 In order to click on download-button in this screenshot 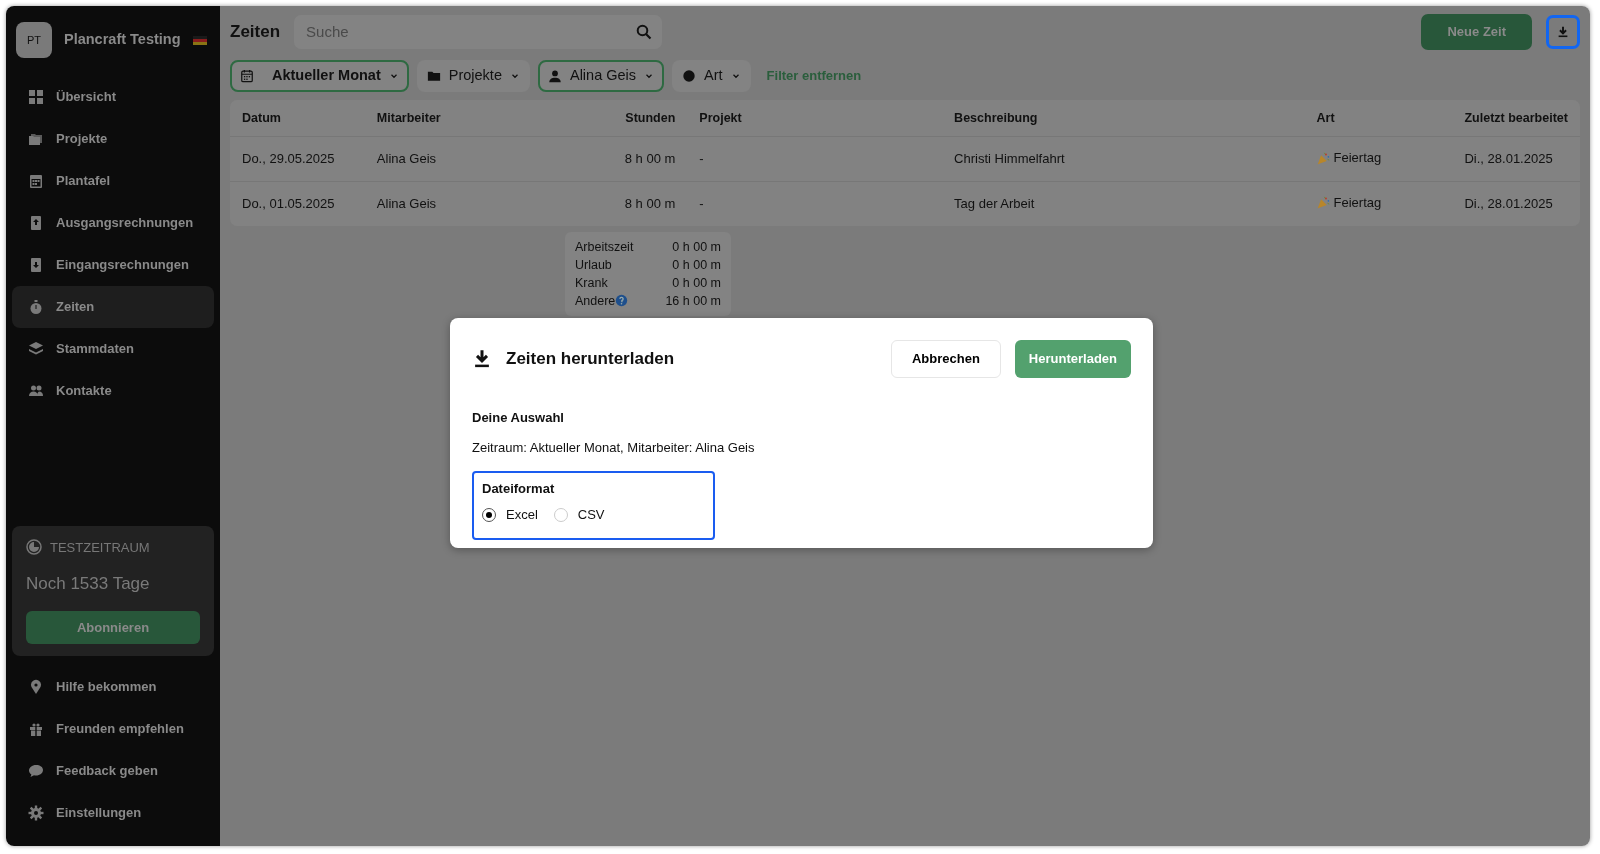, I will do `click(1563, 31)`.